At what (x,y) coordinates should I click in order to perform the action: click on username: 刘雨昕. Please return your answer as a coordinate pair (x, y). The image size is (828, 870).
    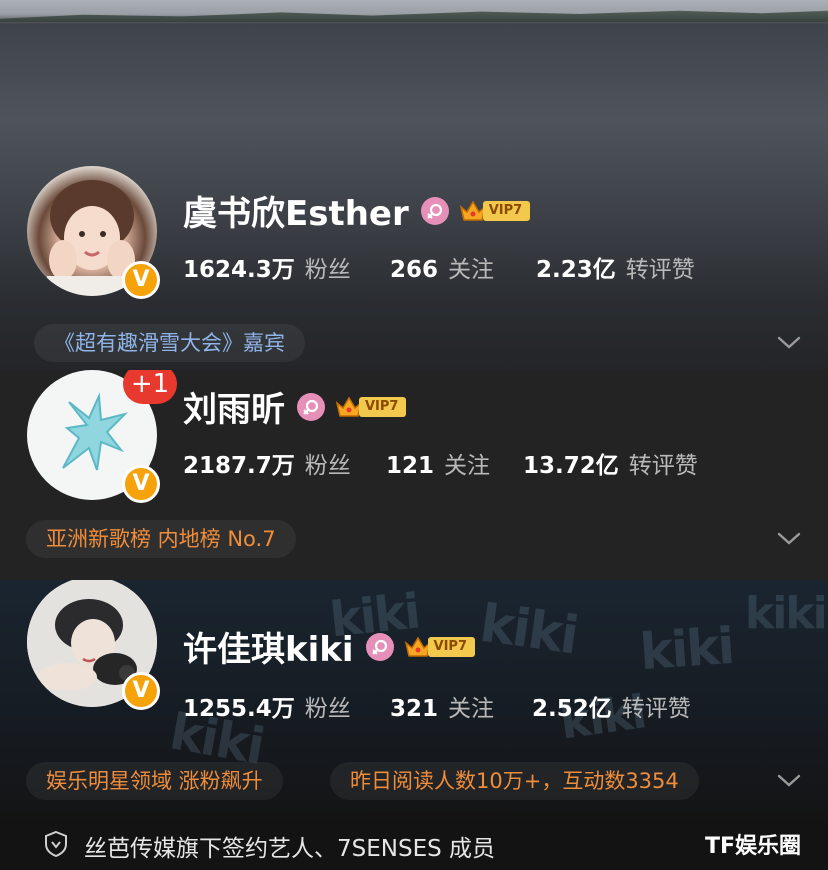
    Looking at the image, I should click on (234, 406).